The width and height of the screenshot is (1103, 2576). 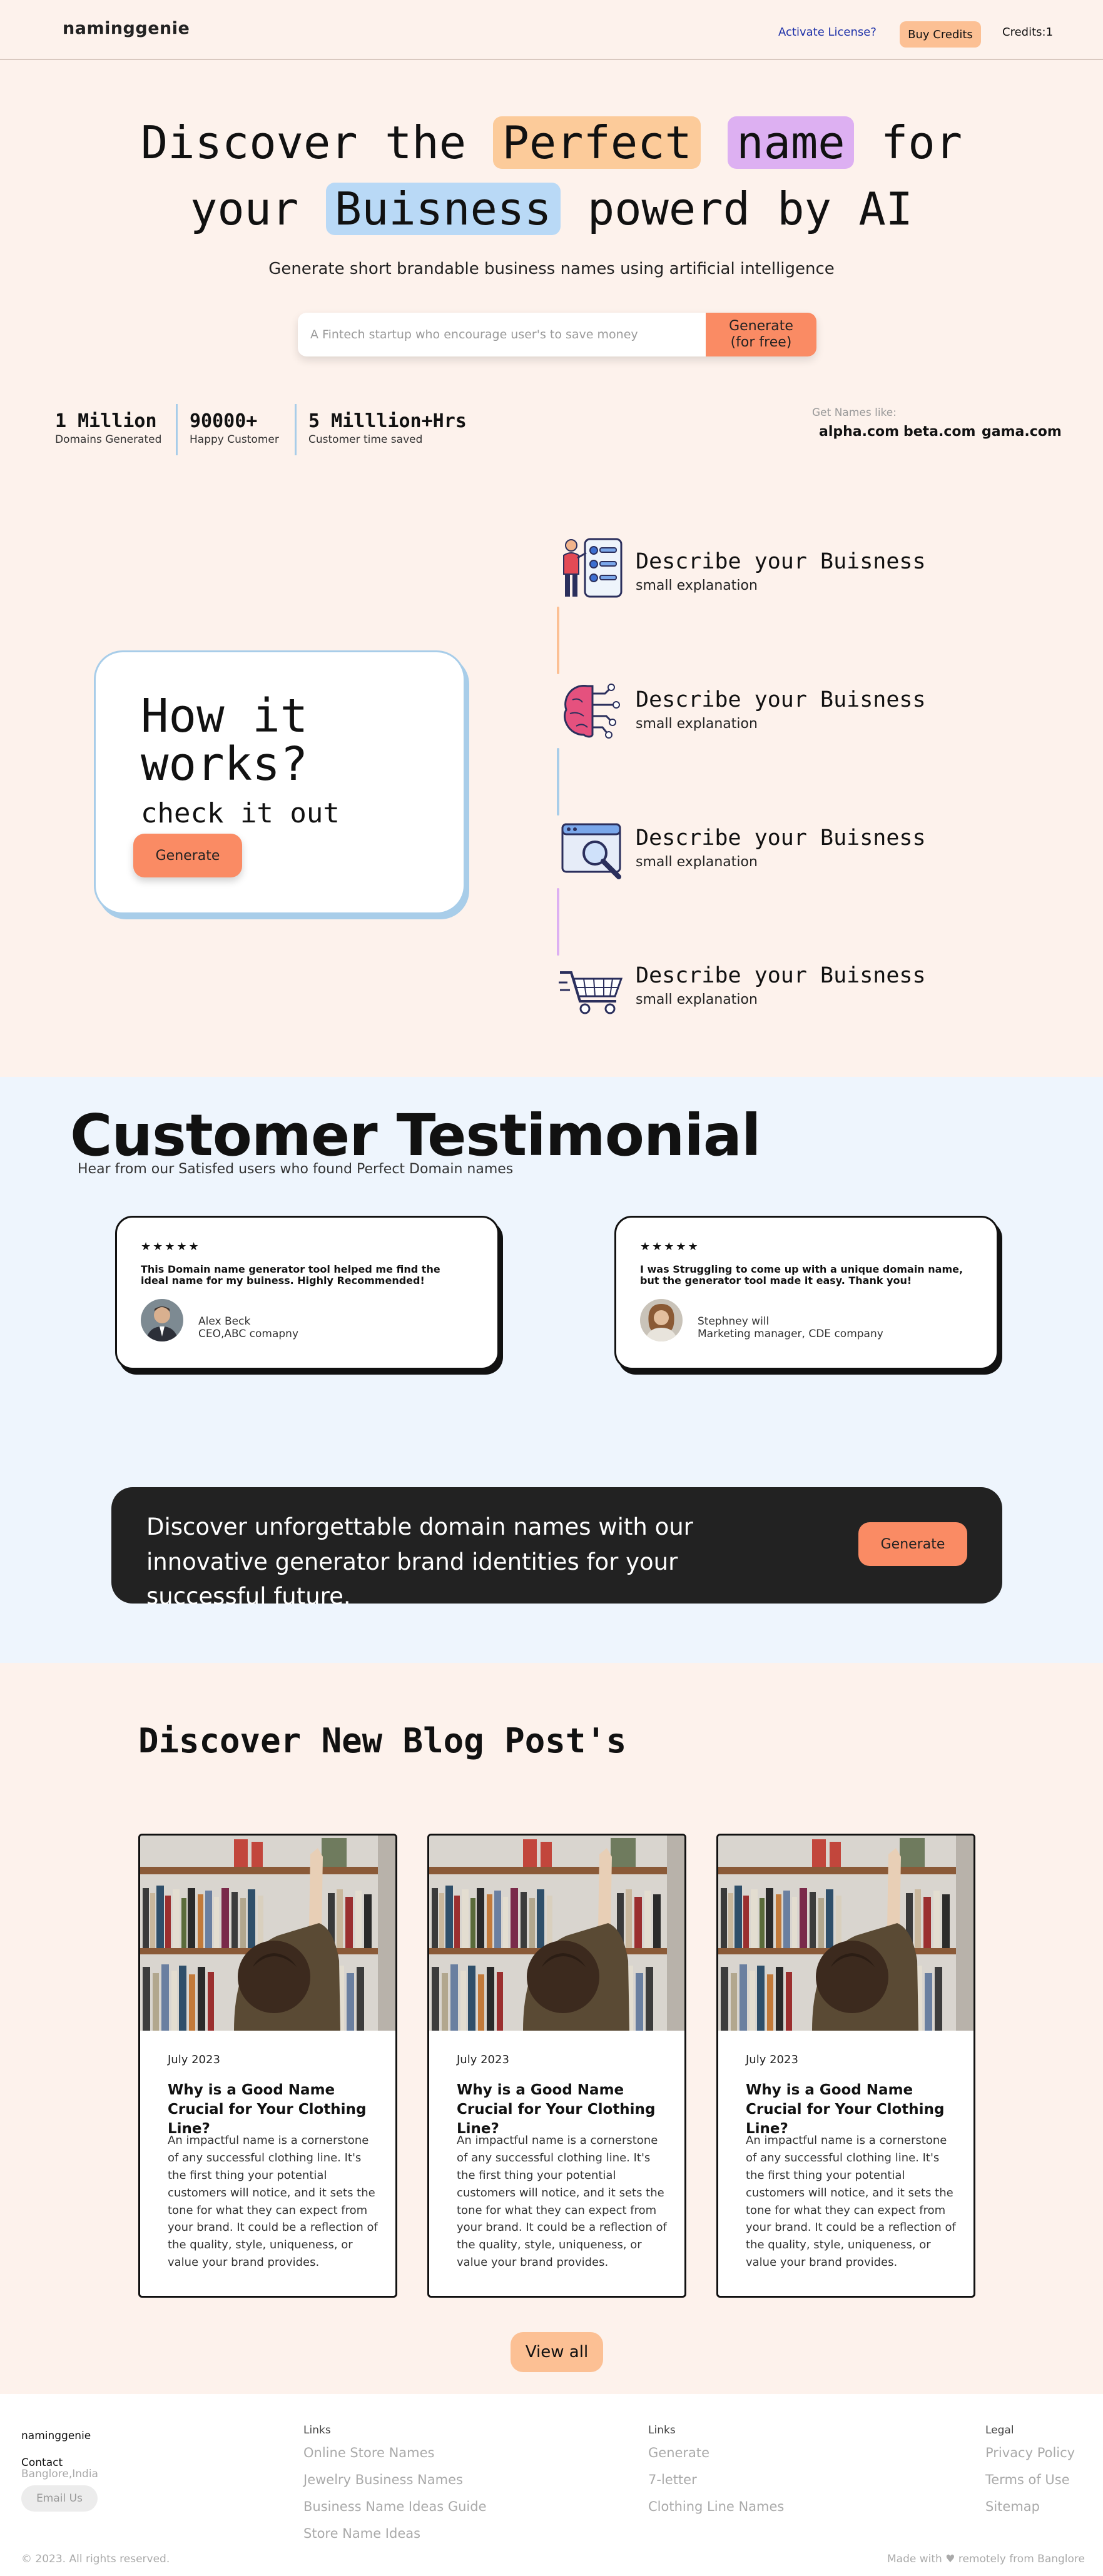 I want to click on footer-link: Generate, so click(x=678, y=2453).